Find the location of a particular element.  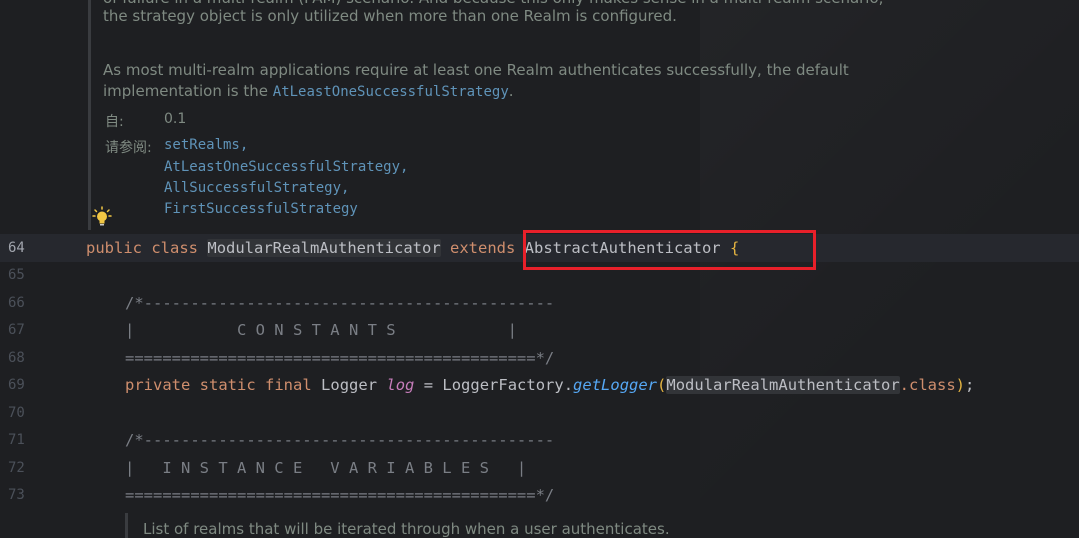

see-link-firstsuccessful: FirstSuccessfulStrategy is located at coordinates (261, 209).